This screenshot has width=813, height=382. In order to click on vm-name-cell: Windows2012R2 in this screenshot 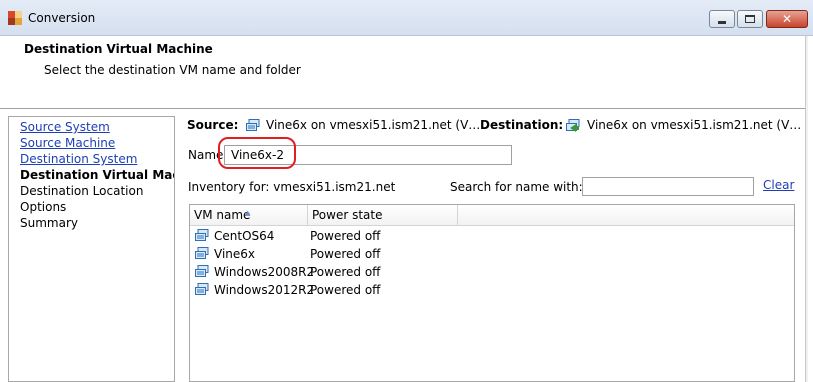, I will do `click(264, 290)`.